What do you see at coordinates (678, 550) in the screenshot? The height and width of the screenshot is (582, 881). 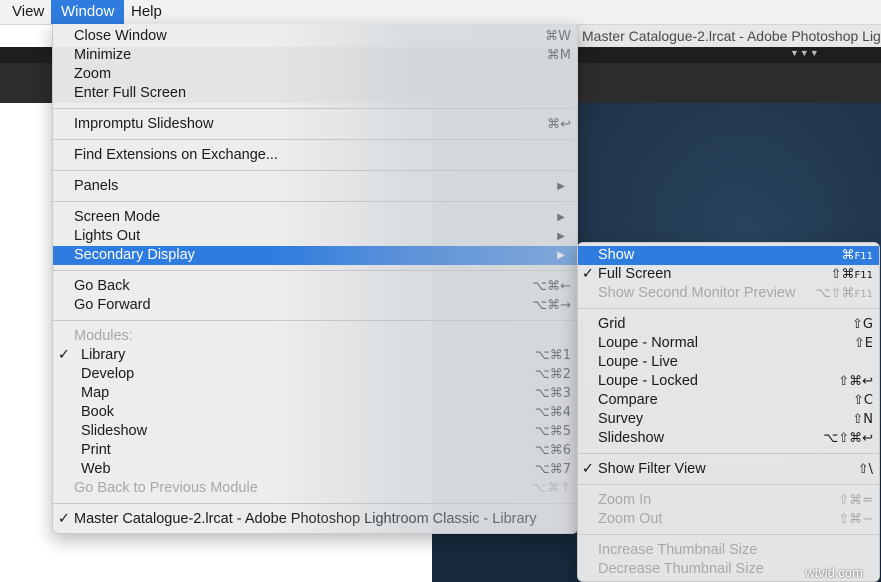 I see `submenu-item-increase-thumbnail-size: Increase Thumbnail Size` at bounding box center [678, 550].